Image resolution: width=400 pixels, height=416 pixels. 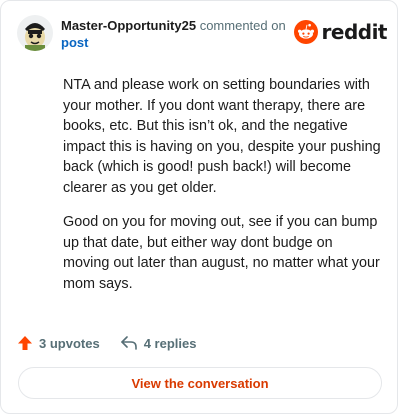 I want to click on post-link: post, so click(x=181, y=42).